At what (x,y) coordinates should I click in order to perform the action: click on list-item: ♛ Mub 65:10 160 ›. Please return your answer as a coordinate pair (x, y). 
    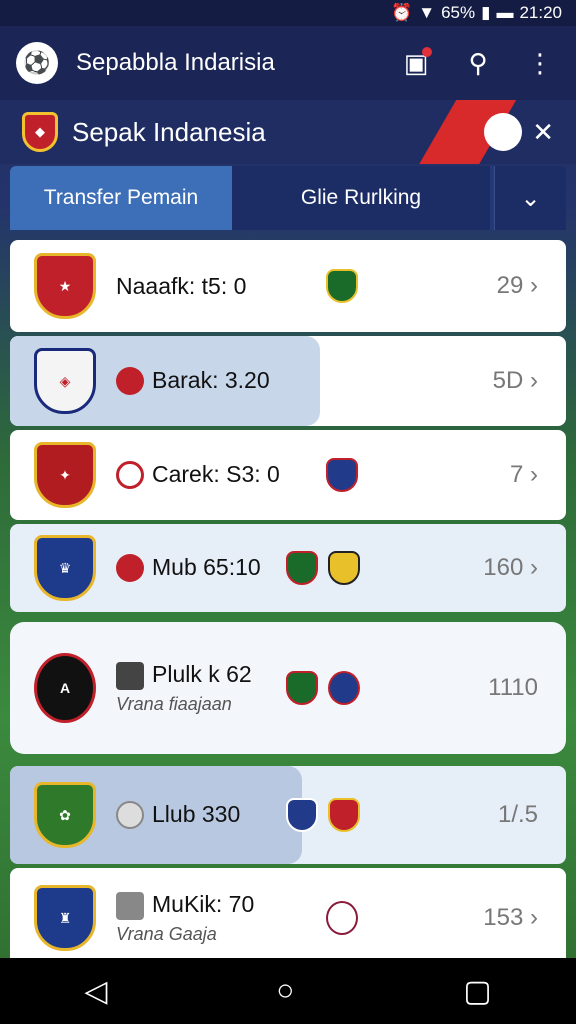
    Looking at the image, I should click on (288, 568).